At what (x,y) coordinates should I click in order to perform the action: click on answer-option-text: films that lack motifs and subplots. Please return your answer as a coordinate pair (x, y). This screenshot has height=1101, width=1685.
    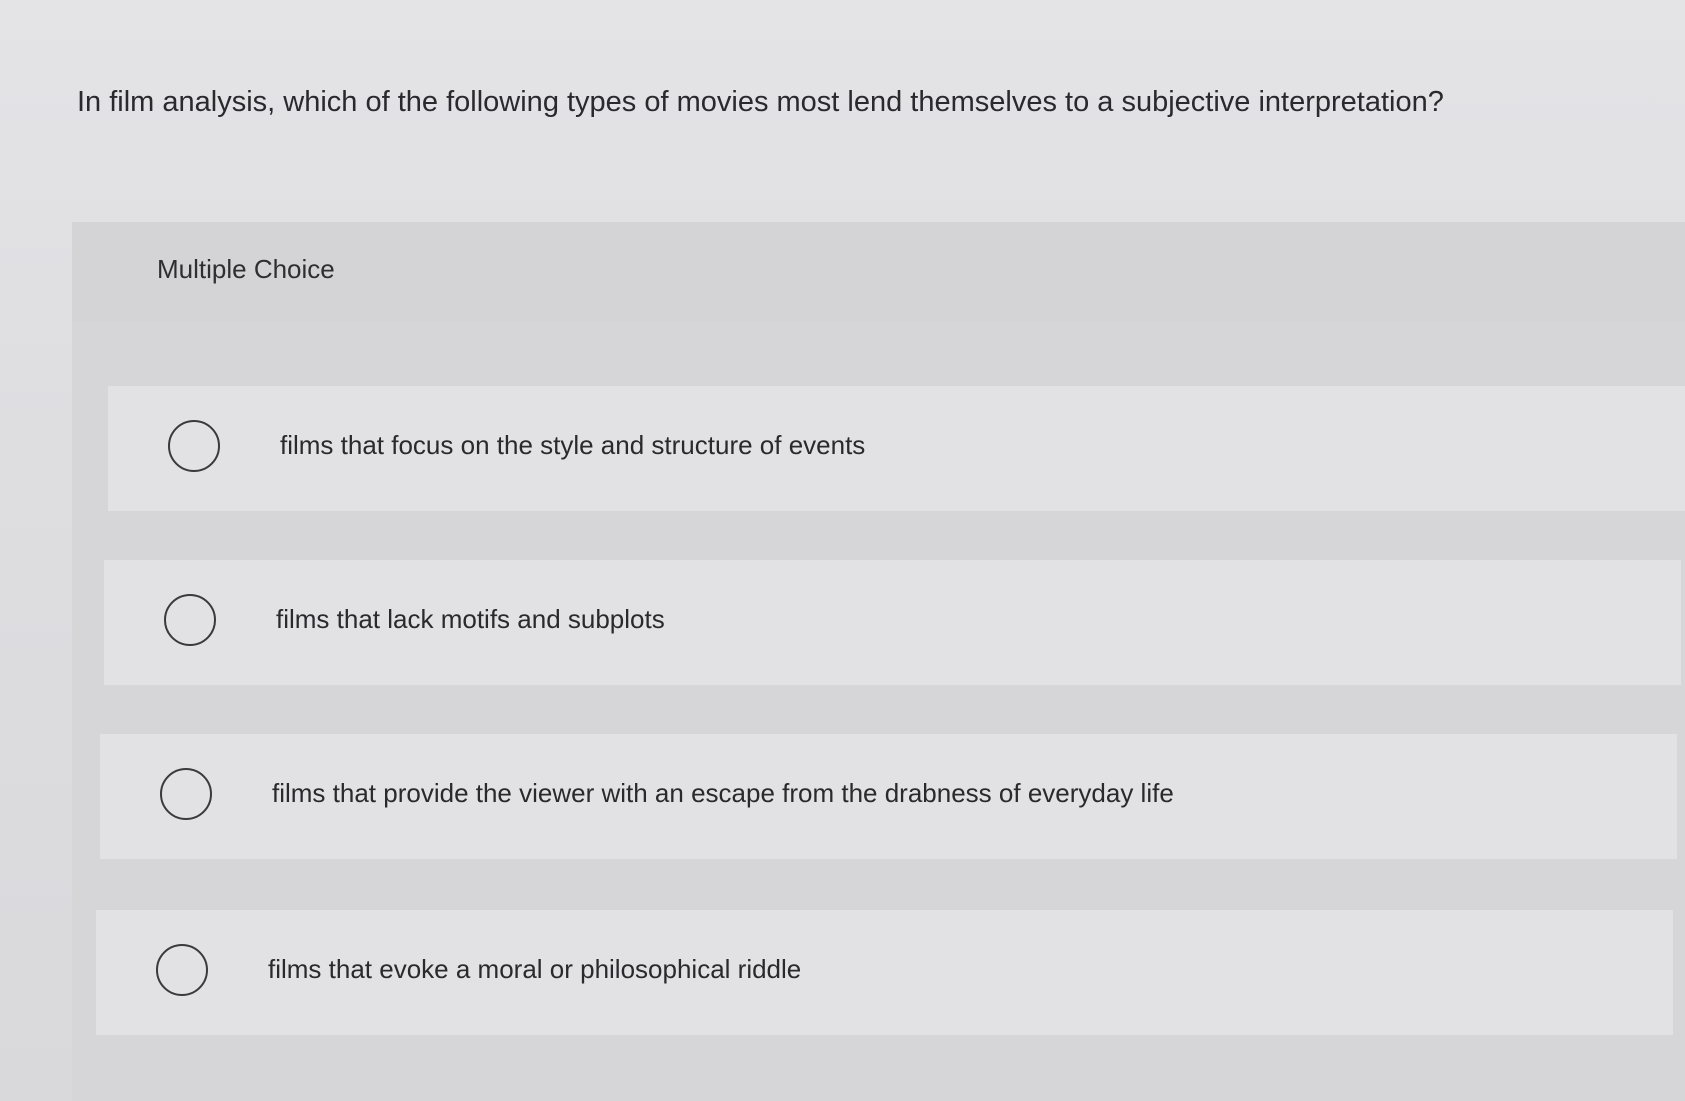
    Looking at the image, I should click on (470, 619).